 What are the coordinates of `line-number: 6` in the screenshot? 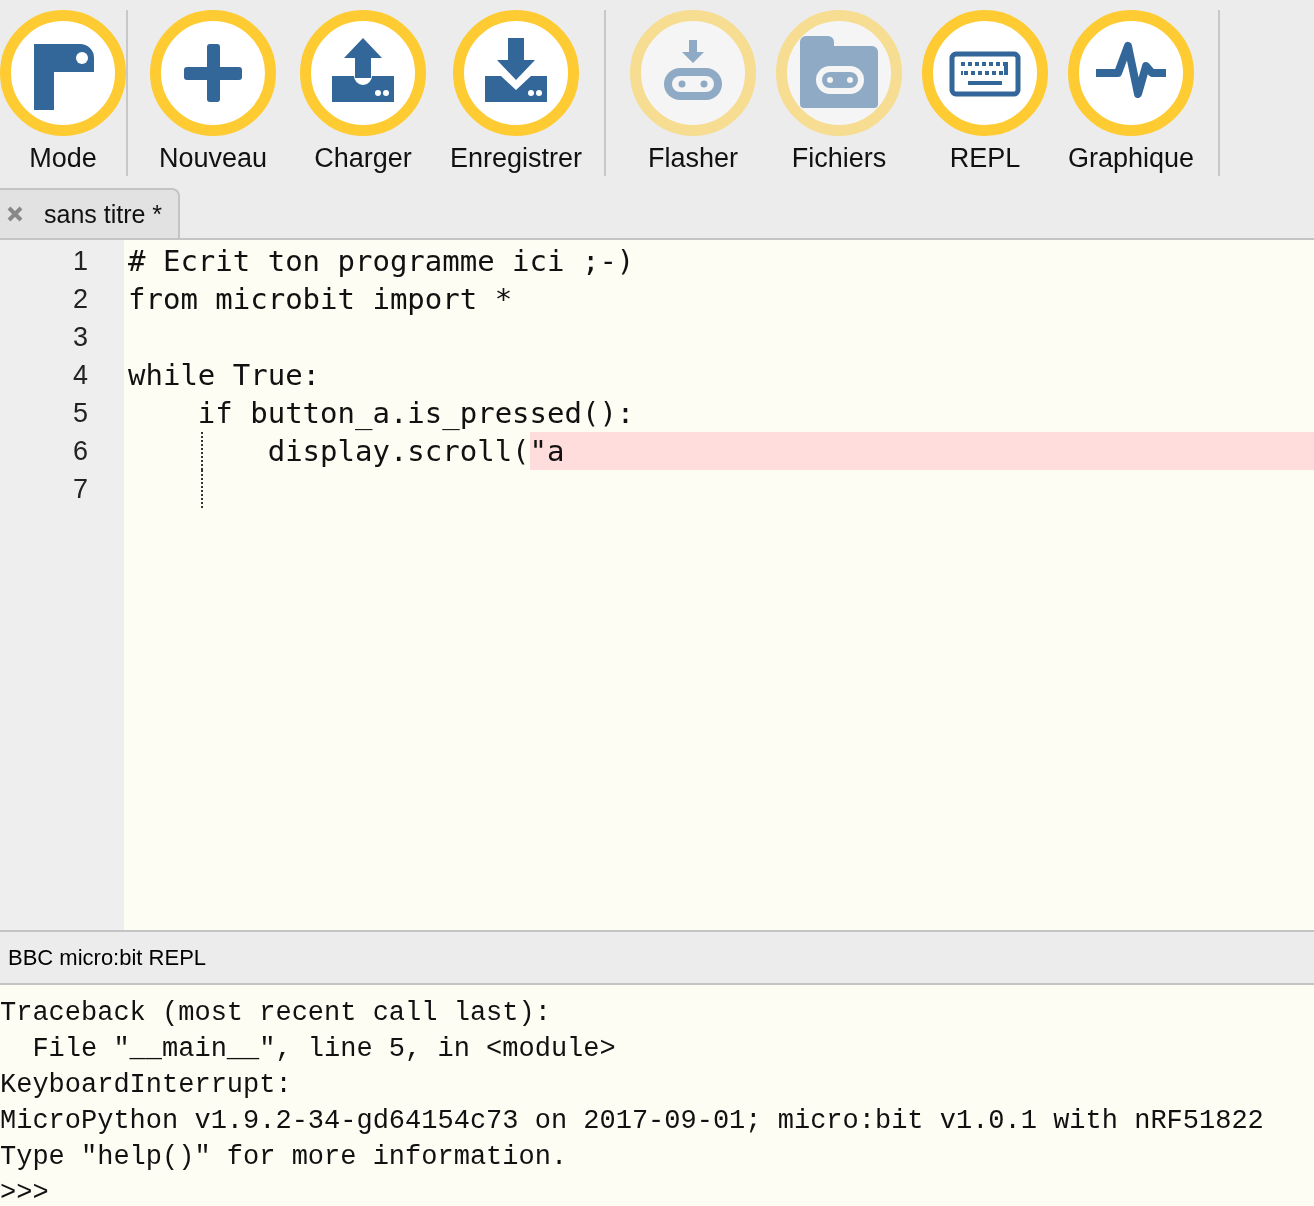 It's located at (80, 451).